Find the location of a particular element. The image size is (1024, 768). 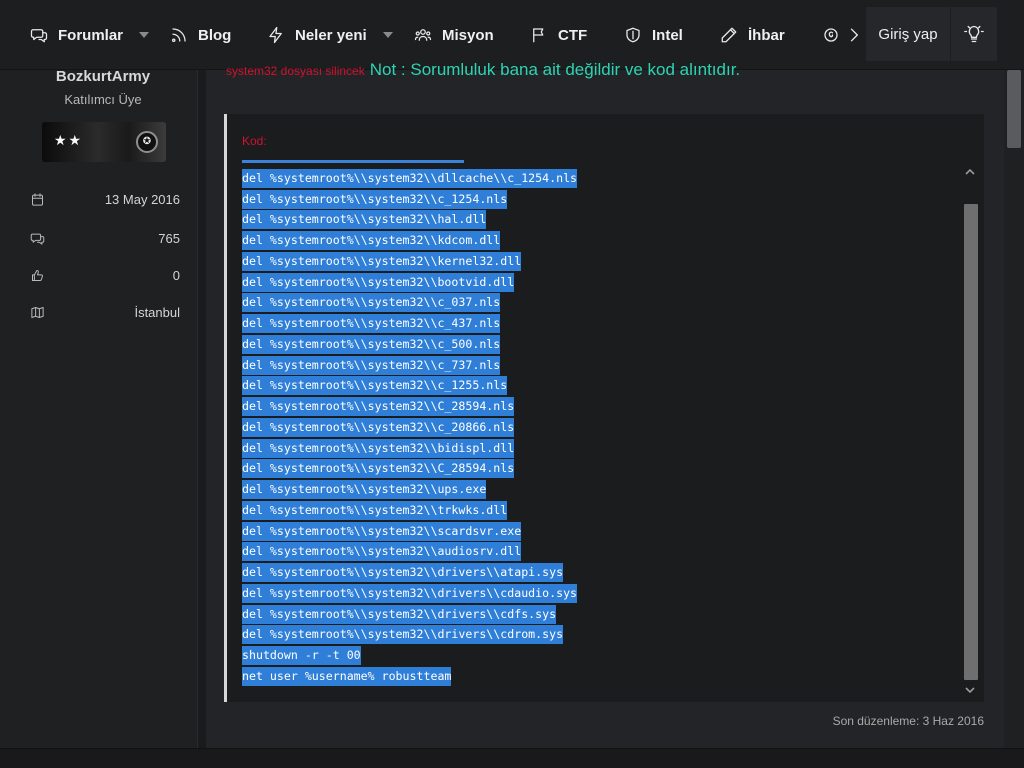

joined-date: 13 May 2016 is located at coordinates (142, 199).